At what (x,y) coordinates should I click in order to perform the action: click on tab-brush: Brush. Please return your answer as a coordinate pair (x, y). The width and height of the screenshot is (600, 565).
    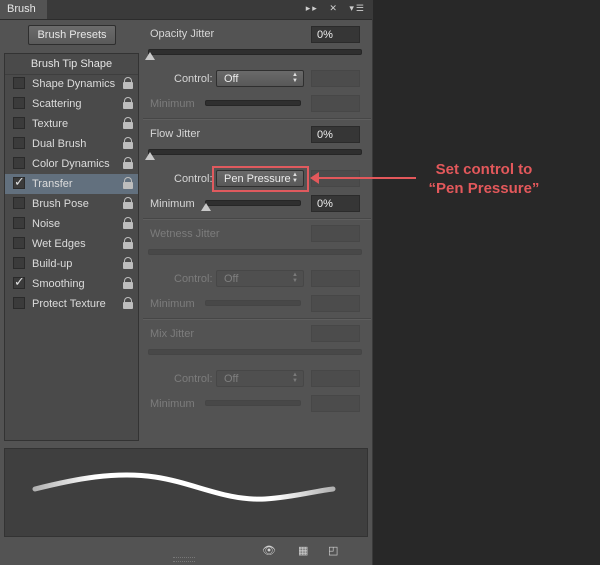
    Looking at the image, I should click on (23, 9).